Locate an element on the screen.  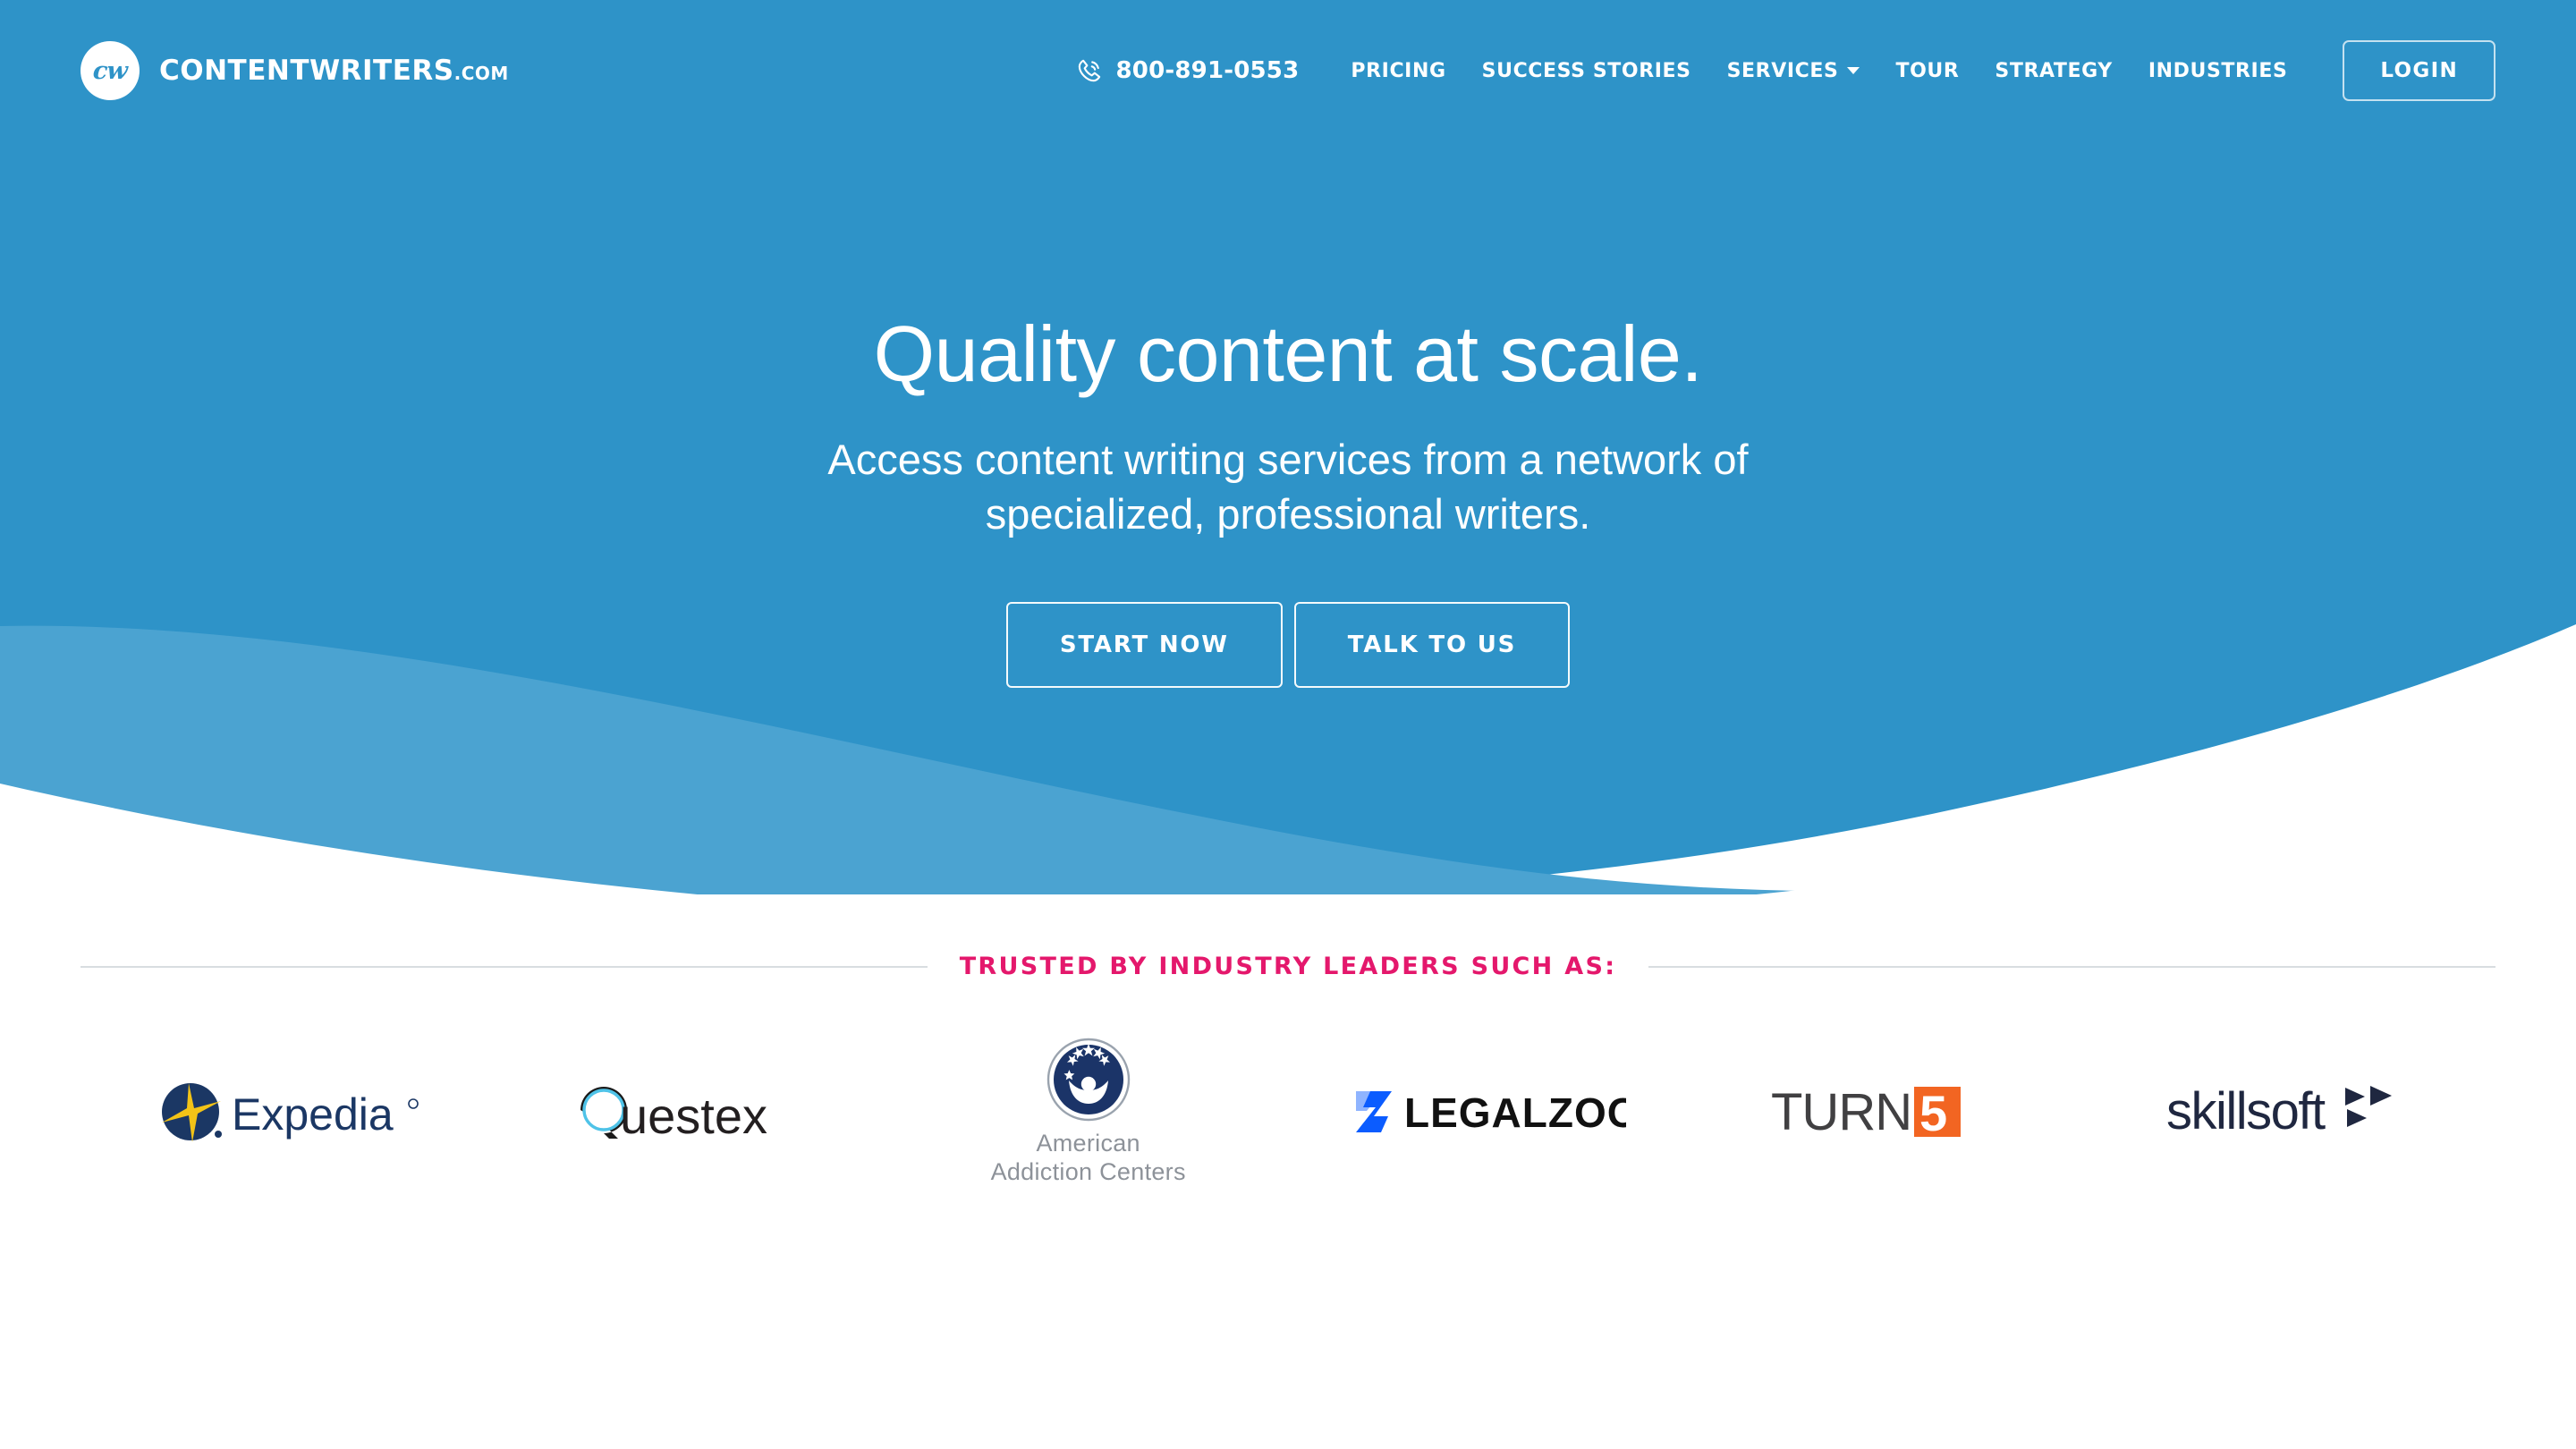
client-logo-expedia: Expedia is located at coordinates (289, 1112).